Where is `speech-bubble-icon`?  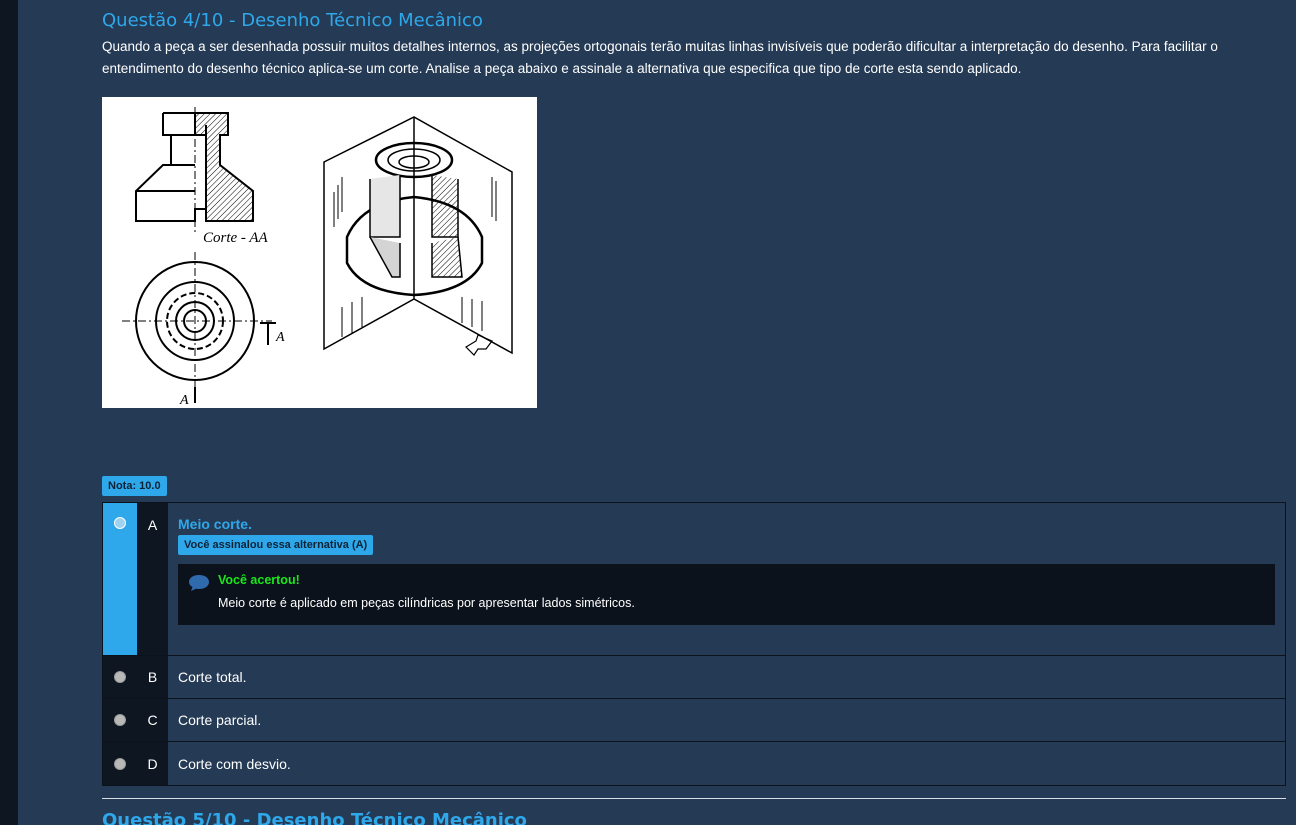 speech-bubble-icon is located at coordinates (199, 585).